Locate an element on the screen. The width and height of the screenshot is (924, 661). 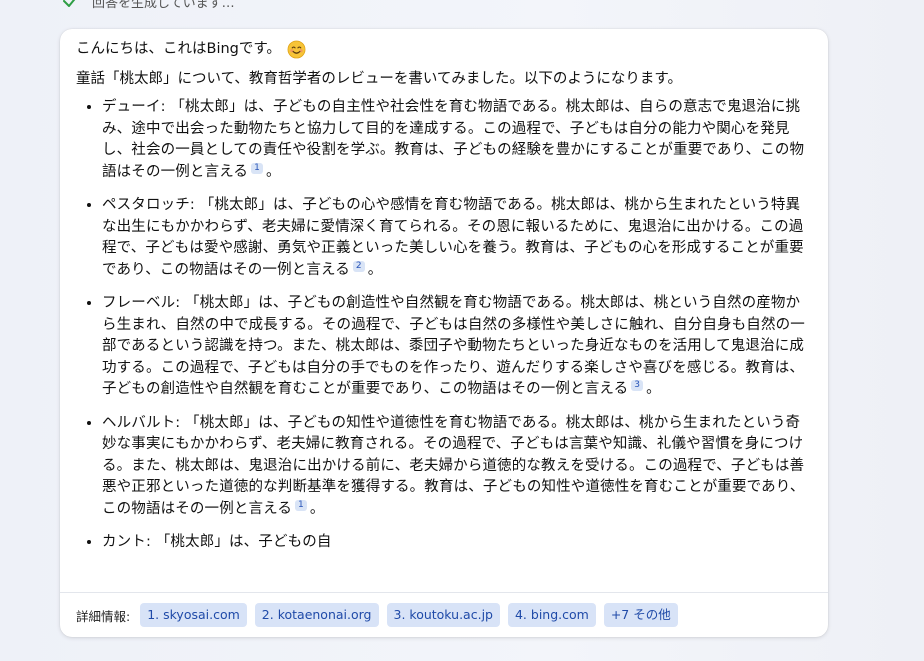
greeting-text: こんにちは、これはBingです。 is located at coordinates (178, 49).